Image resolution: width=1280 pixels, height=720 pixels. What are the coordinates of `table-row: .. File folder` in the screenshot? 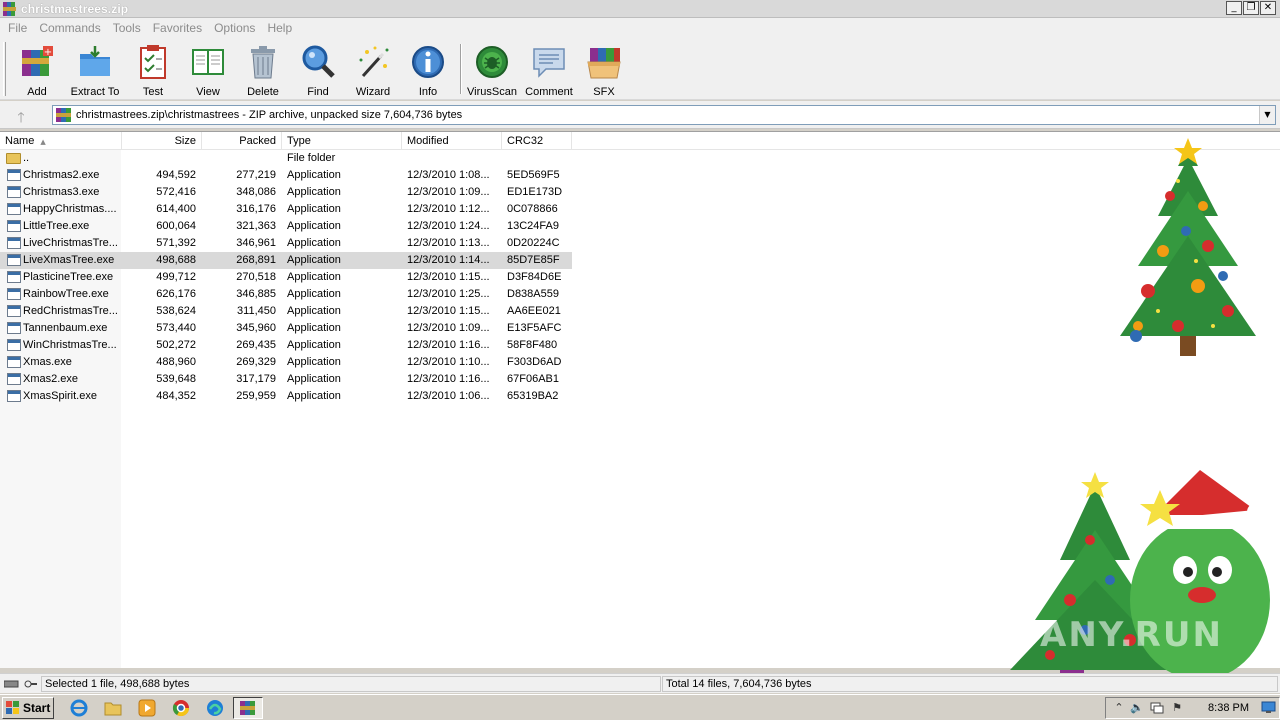 It's located at (286, 158).